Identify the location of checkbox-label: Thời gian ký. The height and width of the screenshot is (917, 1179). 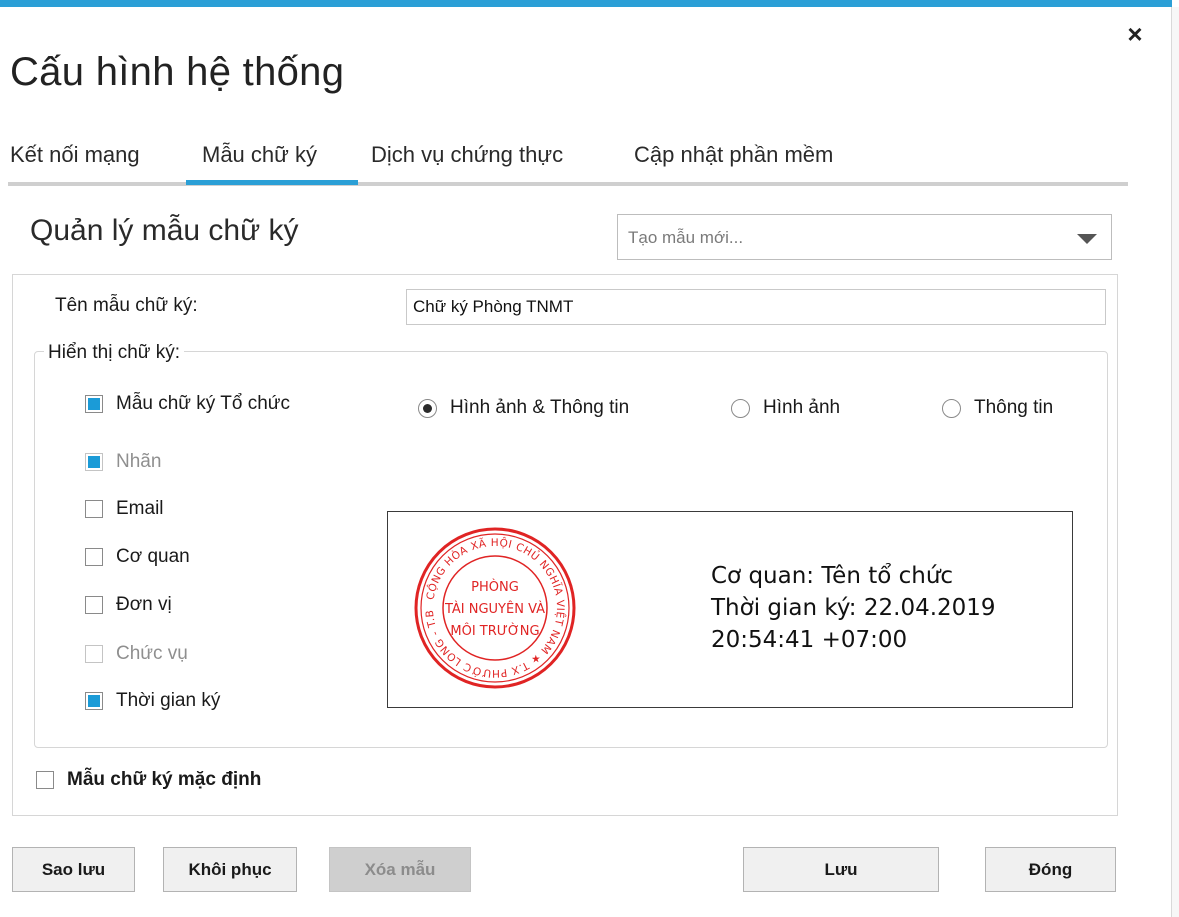
(168, 700).